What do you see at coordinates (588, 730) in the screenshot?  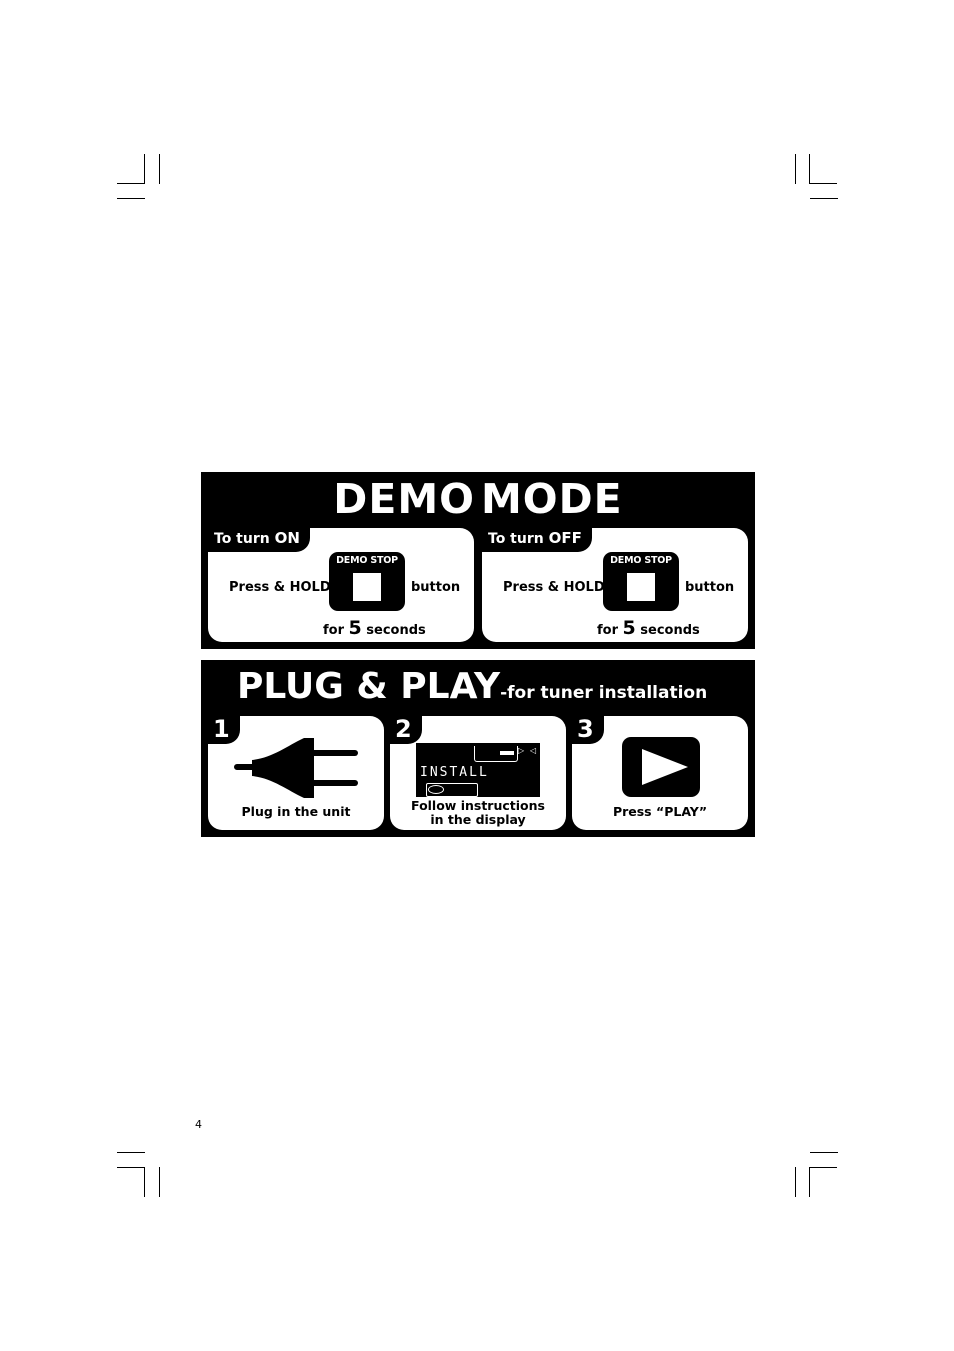 I see `step-number: 3` at bounding box center [588, 730].